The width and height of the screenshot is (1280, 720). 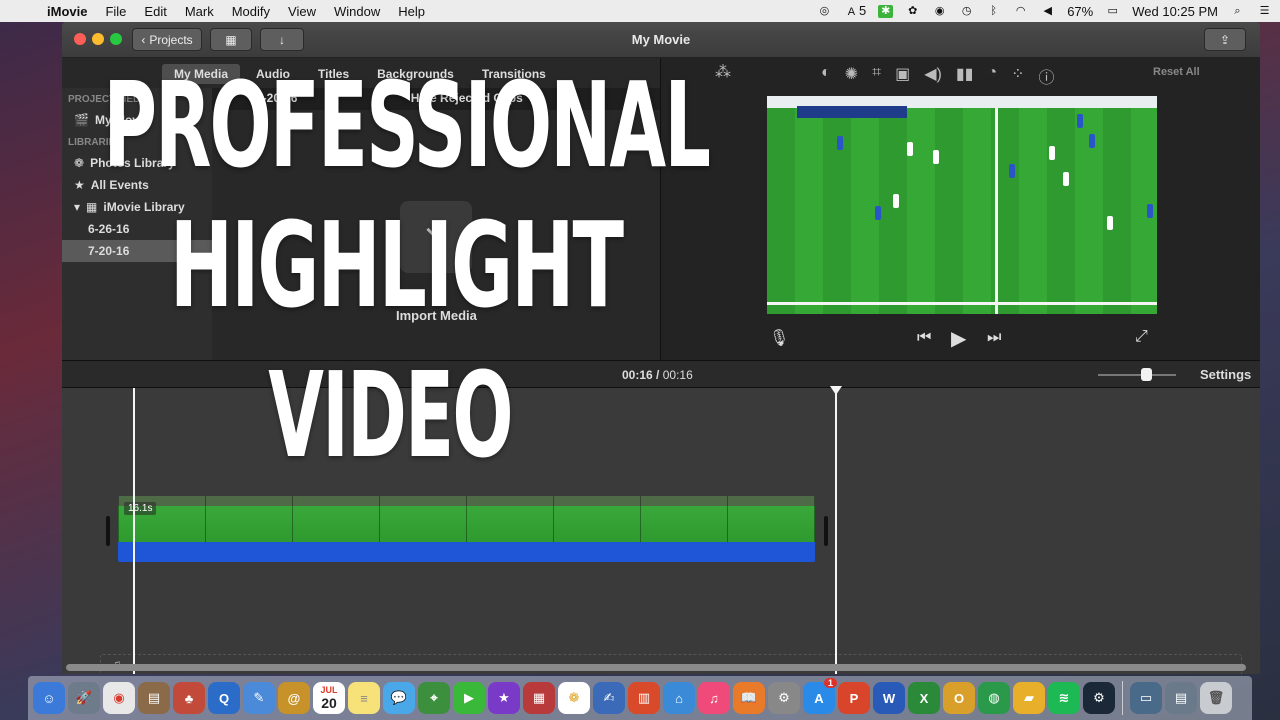 What do you see at coordinates (902, 76) in the screenshot?
I see `stabilization-icon: ▣` at bounding box center [902, 76].